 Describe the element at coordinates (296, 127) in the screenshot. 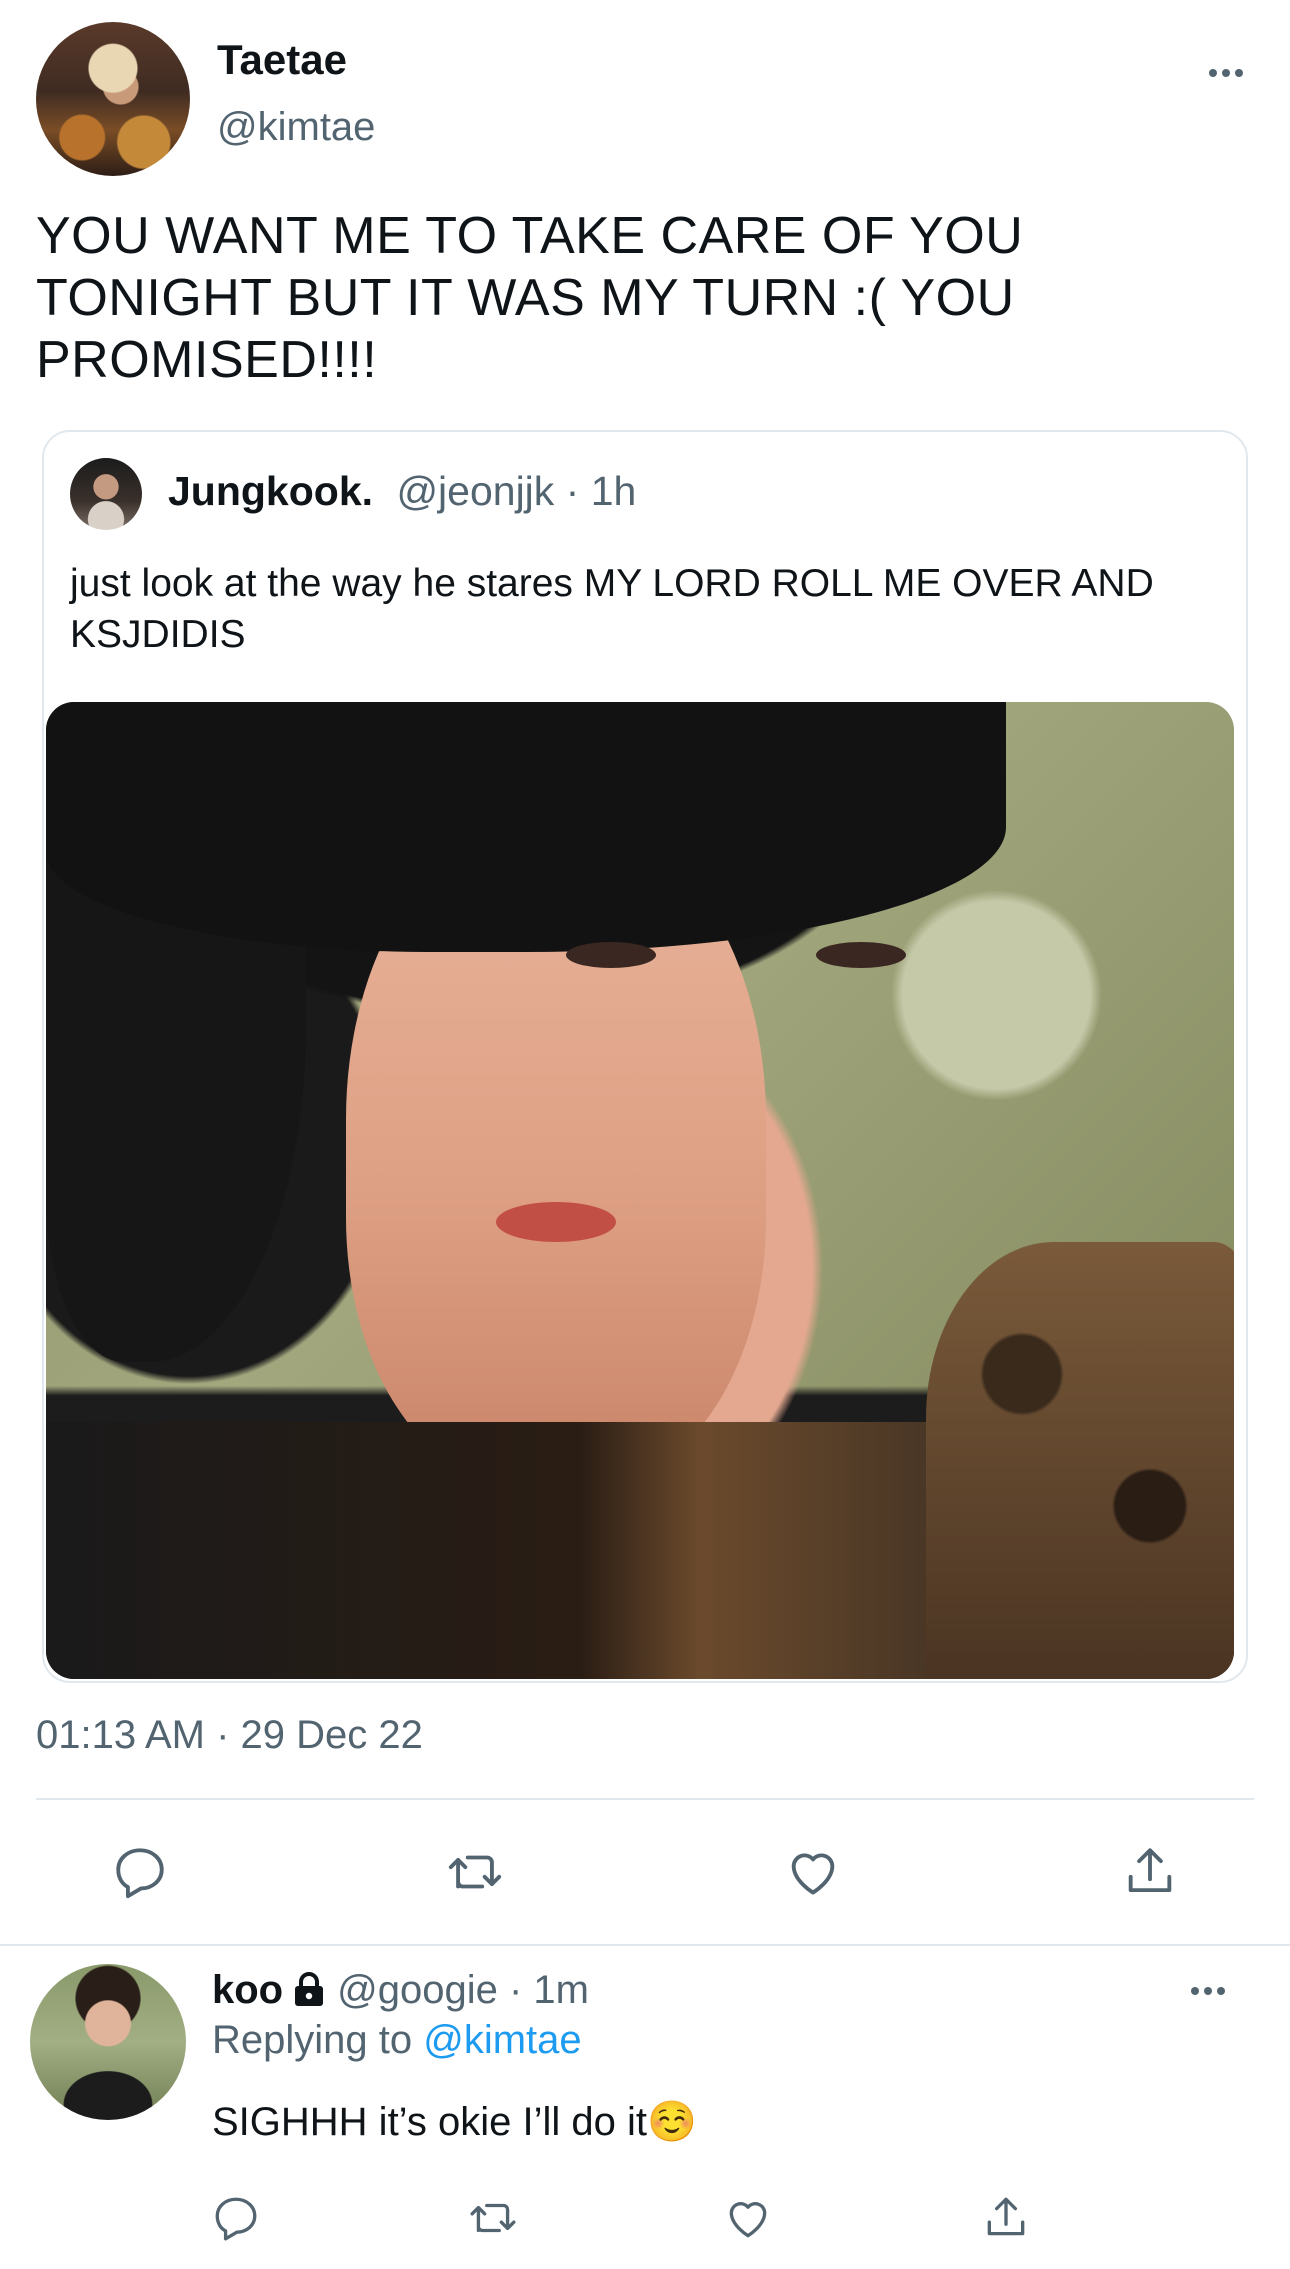

I see `author-handle: @kimtae` at that location.